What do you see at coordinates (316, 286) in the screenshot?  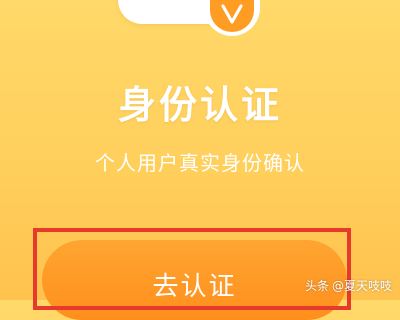 I see `watermark-source: 头条` at bounding box center [316, 286].